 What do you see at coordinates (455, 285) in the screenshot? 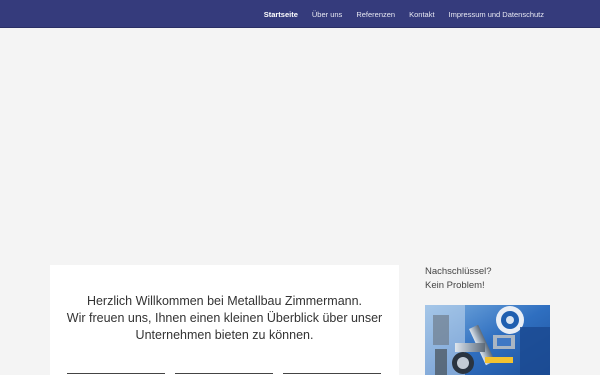
I see `sidebar-title-line-2: Kein Problem!` at bounding box center [455, 285].